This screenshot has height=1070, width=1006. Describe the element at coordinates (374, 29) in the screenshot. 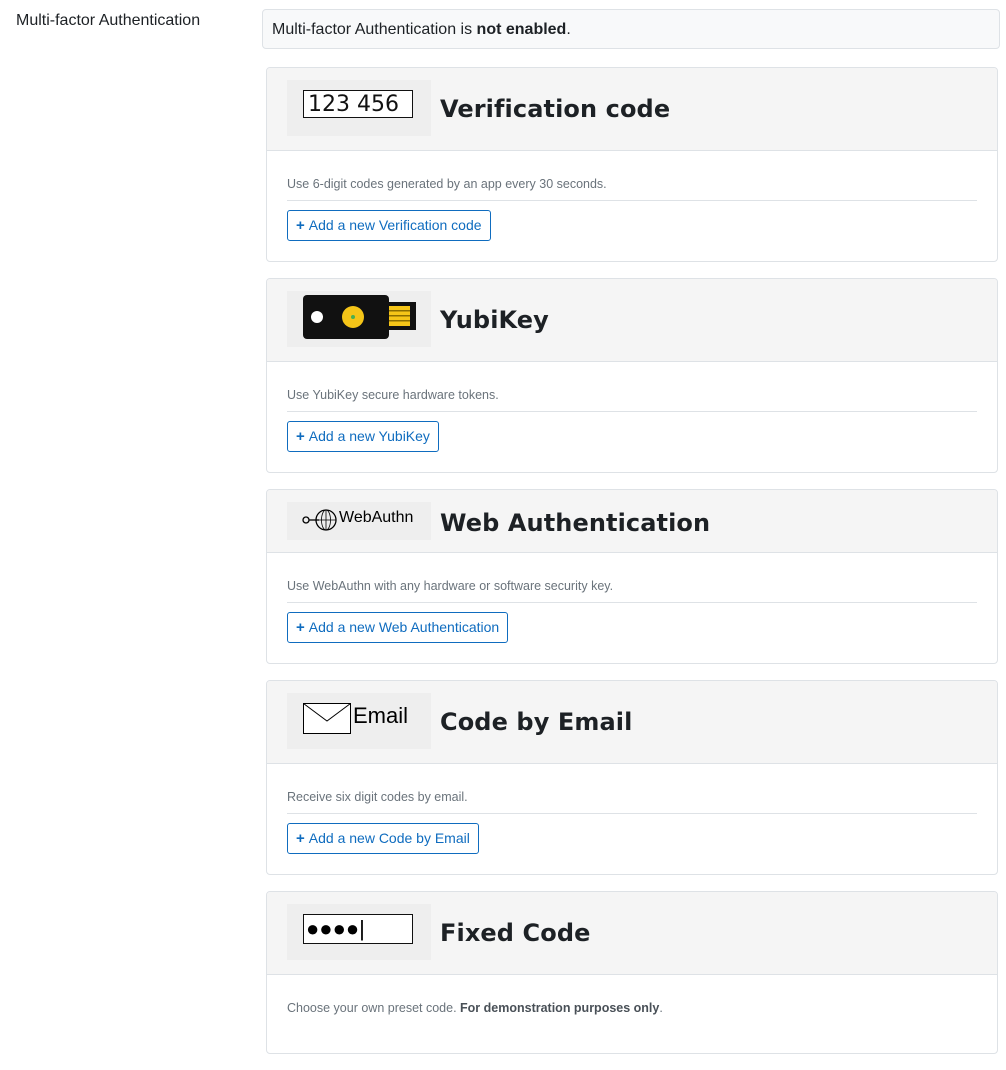

I see `status-prefix: Multi-factor Authentication is` at that location.